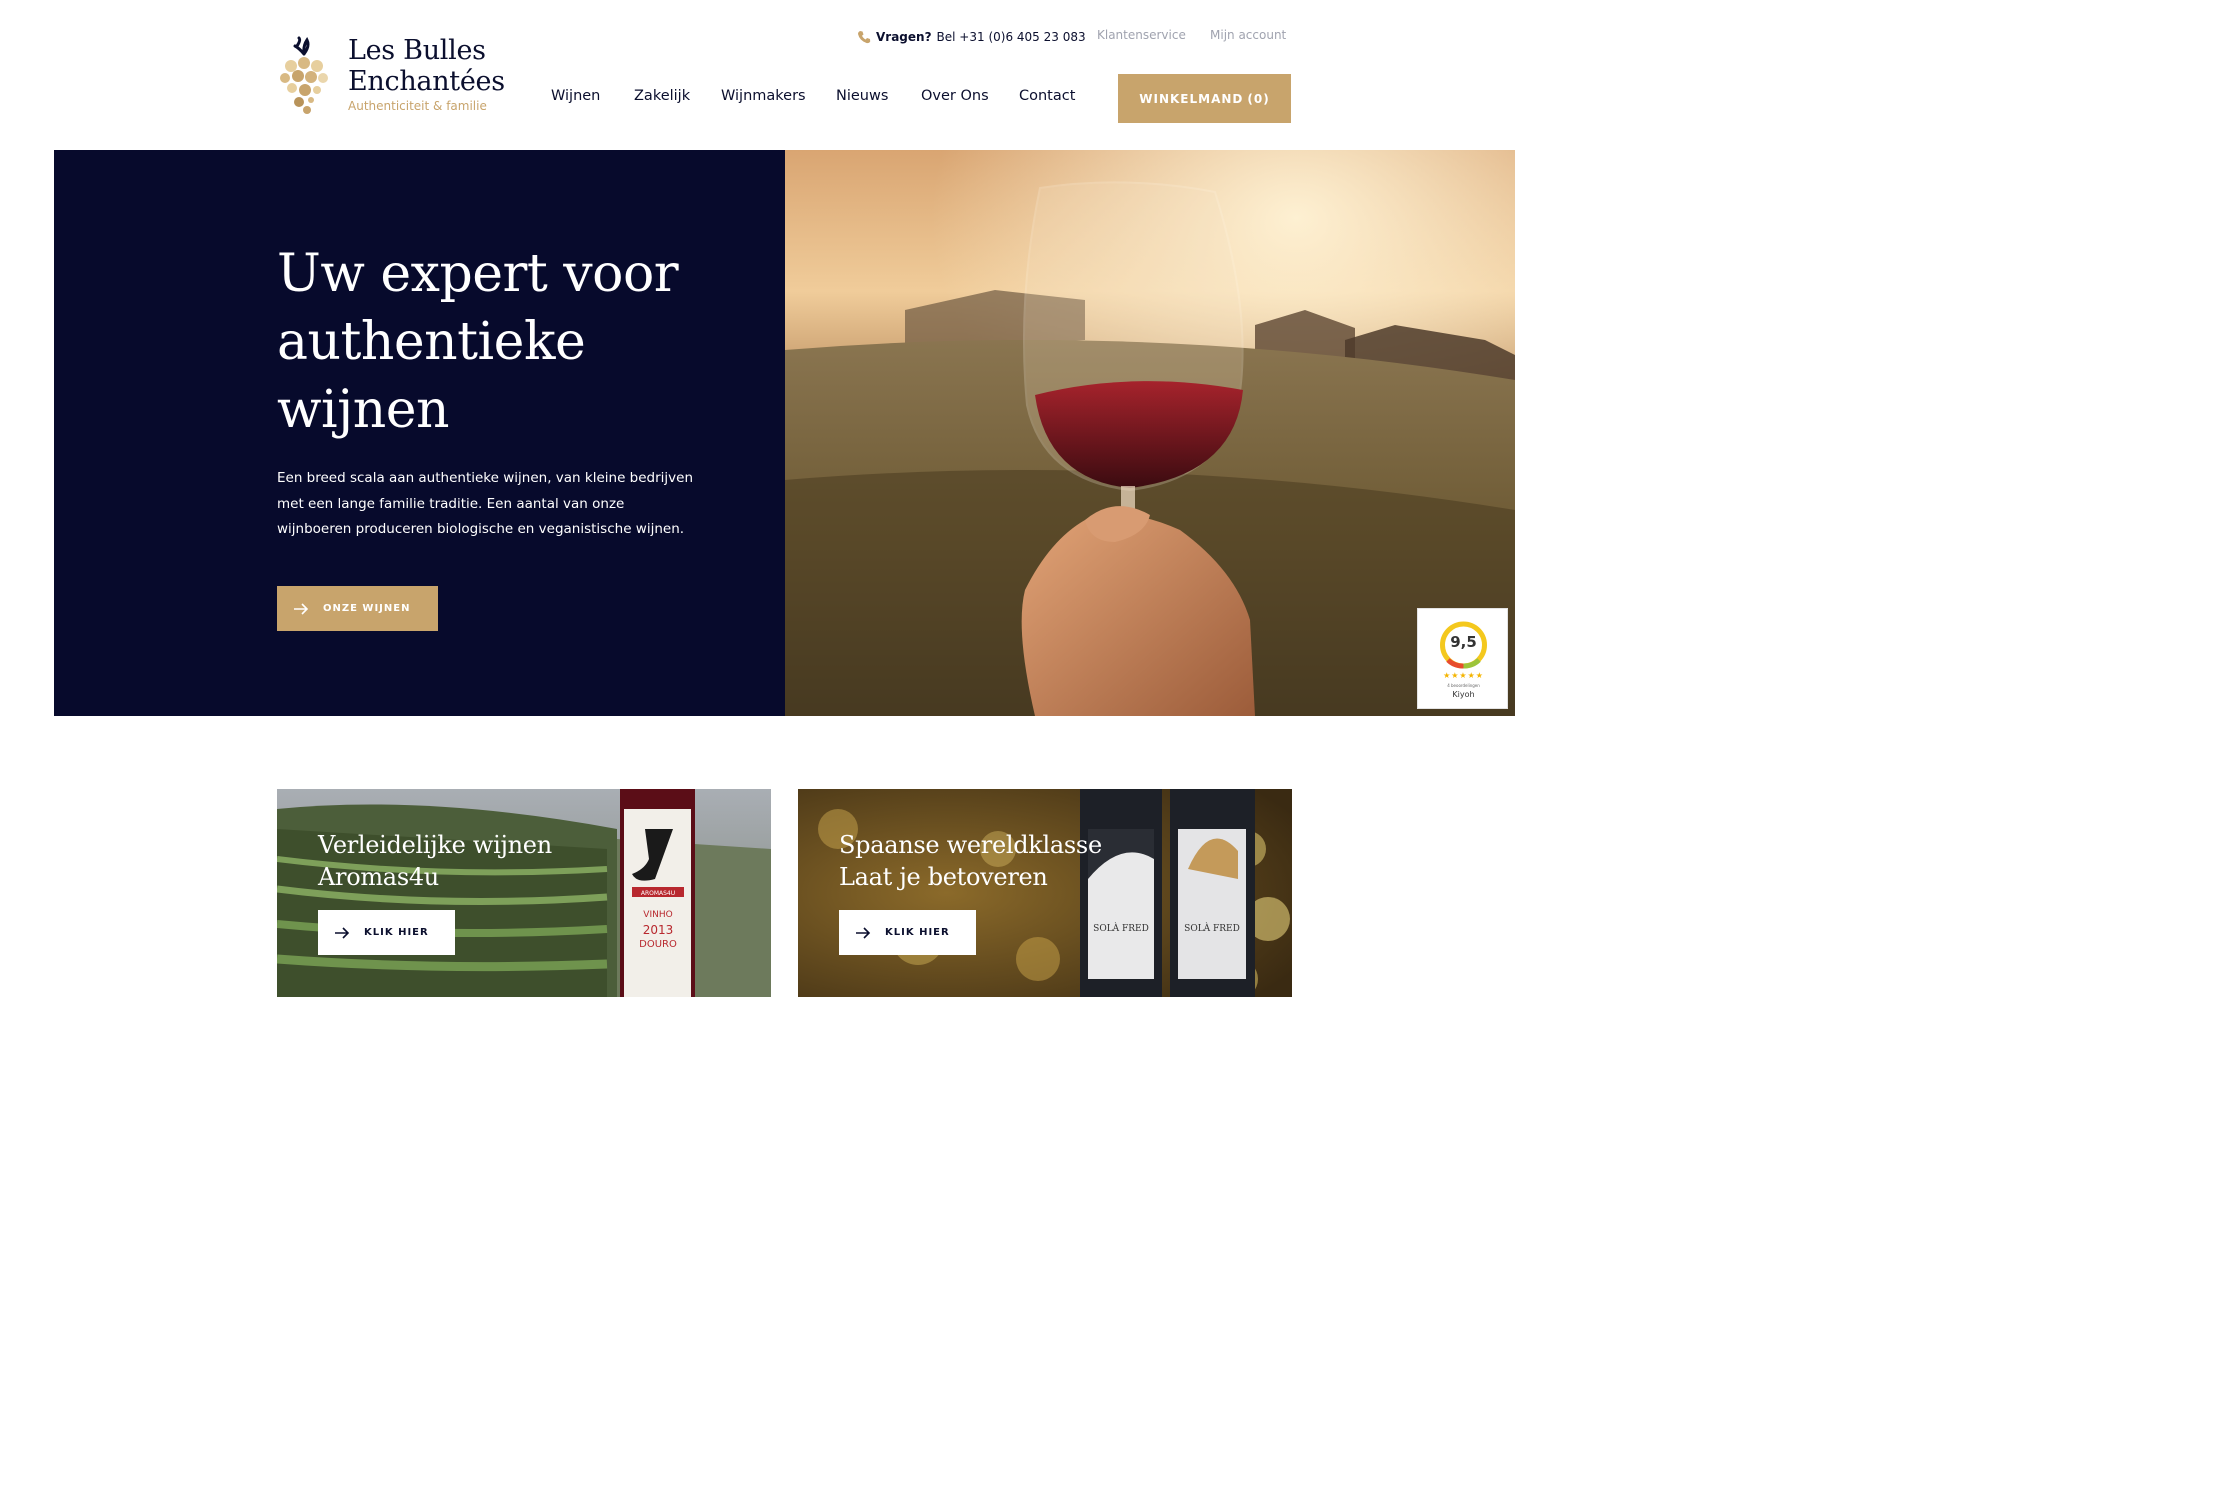 The height and width of the screenshot is (1500, 2220). What do you see at coordinates (1462, 658) in the screenshot?
I see `kiyoh-rating-widget: 9,5 ★★★★★ 4 beoordelingen Kiyoh` at bounding box center [1462, 658].